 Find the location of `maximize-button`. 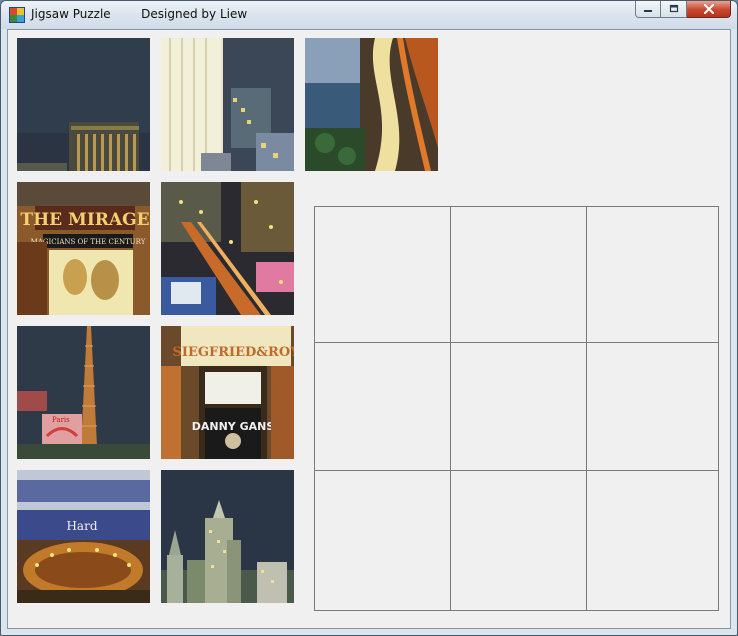

maximize-button is located at coordinates (674, 9).